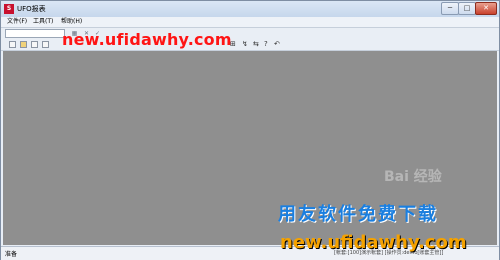 This screenshot has height=260, width=500. What do you see at coordinates (373, 242) in the screenshot?
I see `watermark-site-bottom: new.ufidawhy.com` at bounding box center [373, 242].